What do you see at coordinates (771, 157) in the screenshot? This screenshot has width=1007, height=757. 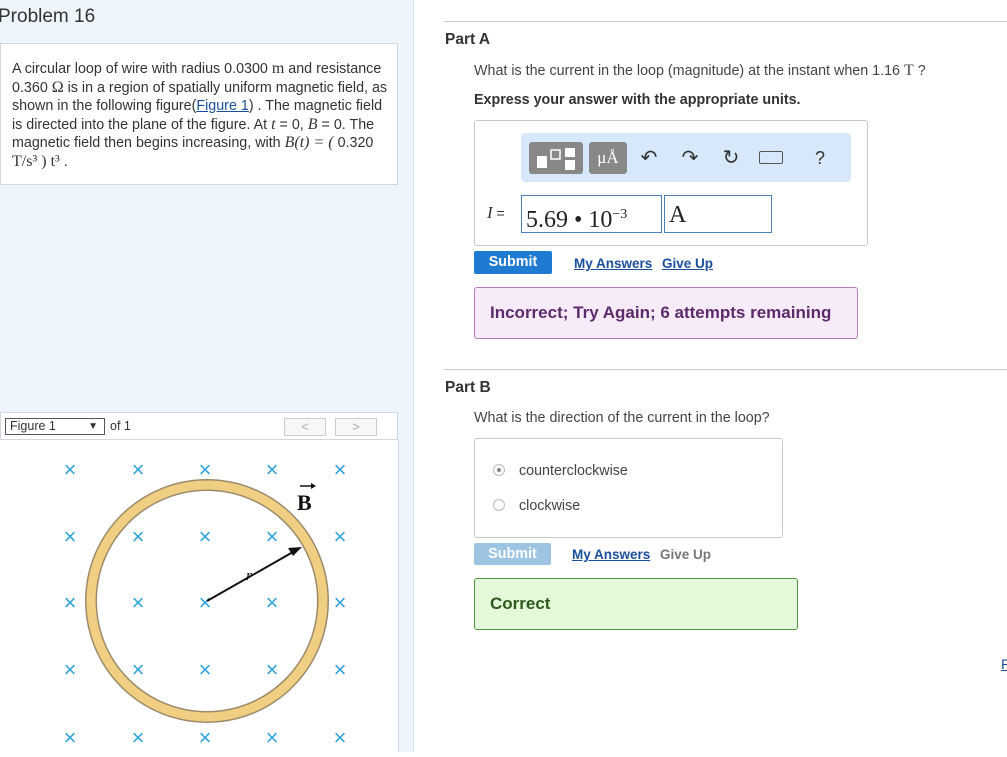 I see `keyboard-icon` at bounding box center [771, 157].